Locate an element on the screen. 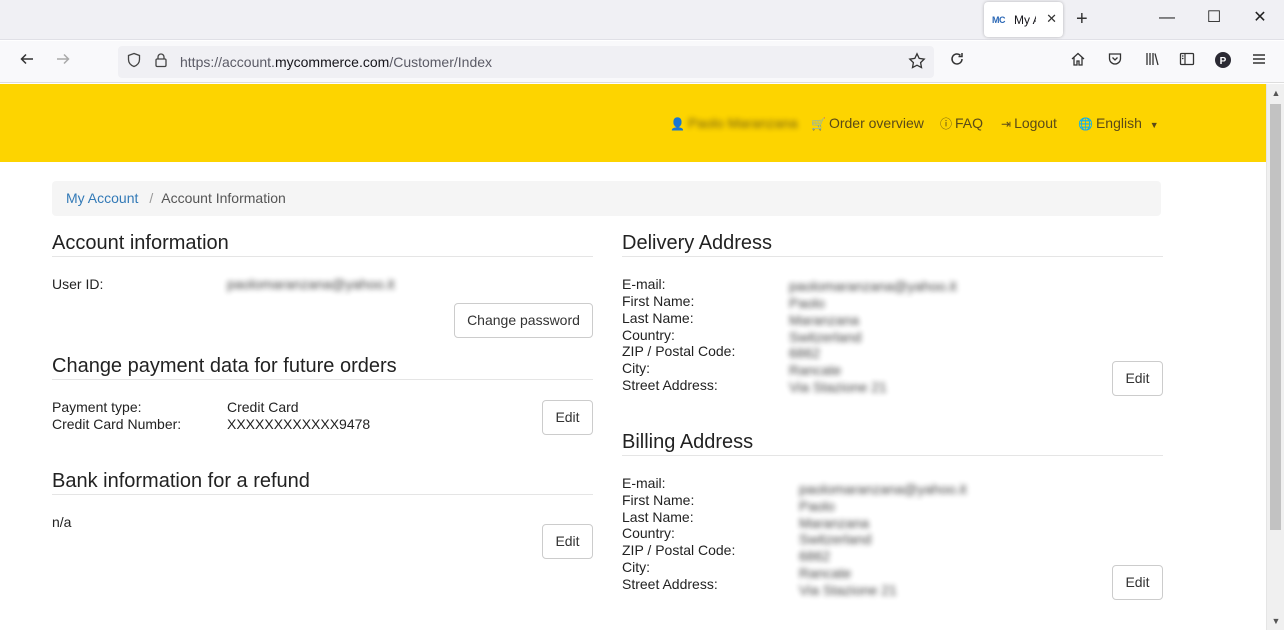 This screenshot has width=1284, height=630. bank-information-value: n/a is located at coordinates (62, 522).